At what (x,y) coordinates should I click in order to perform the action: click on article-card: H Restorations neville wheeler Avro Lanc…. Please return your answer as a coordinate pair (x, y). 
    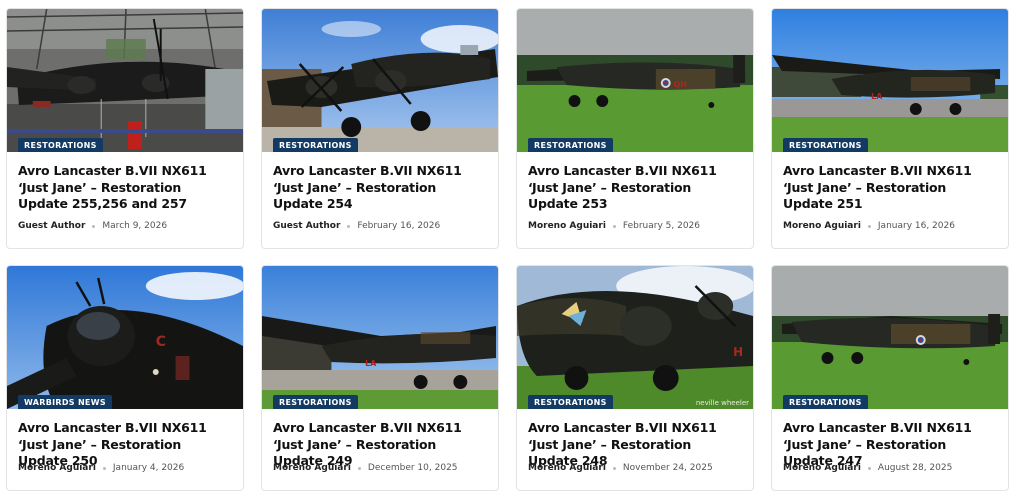
    Looking at the image, I should click on (635, 378).